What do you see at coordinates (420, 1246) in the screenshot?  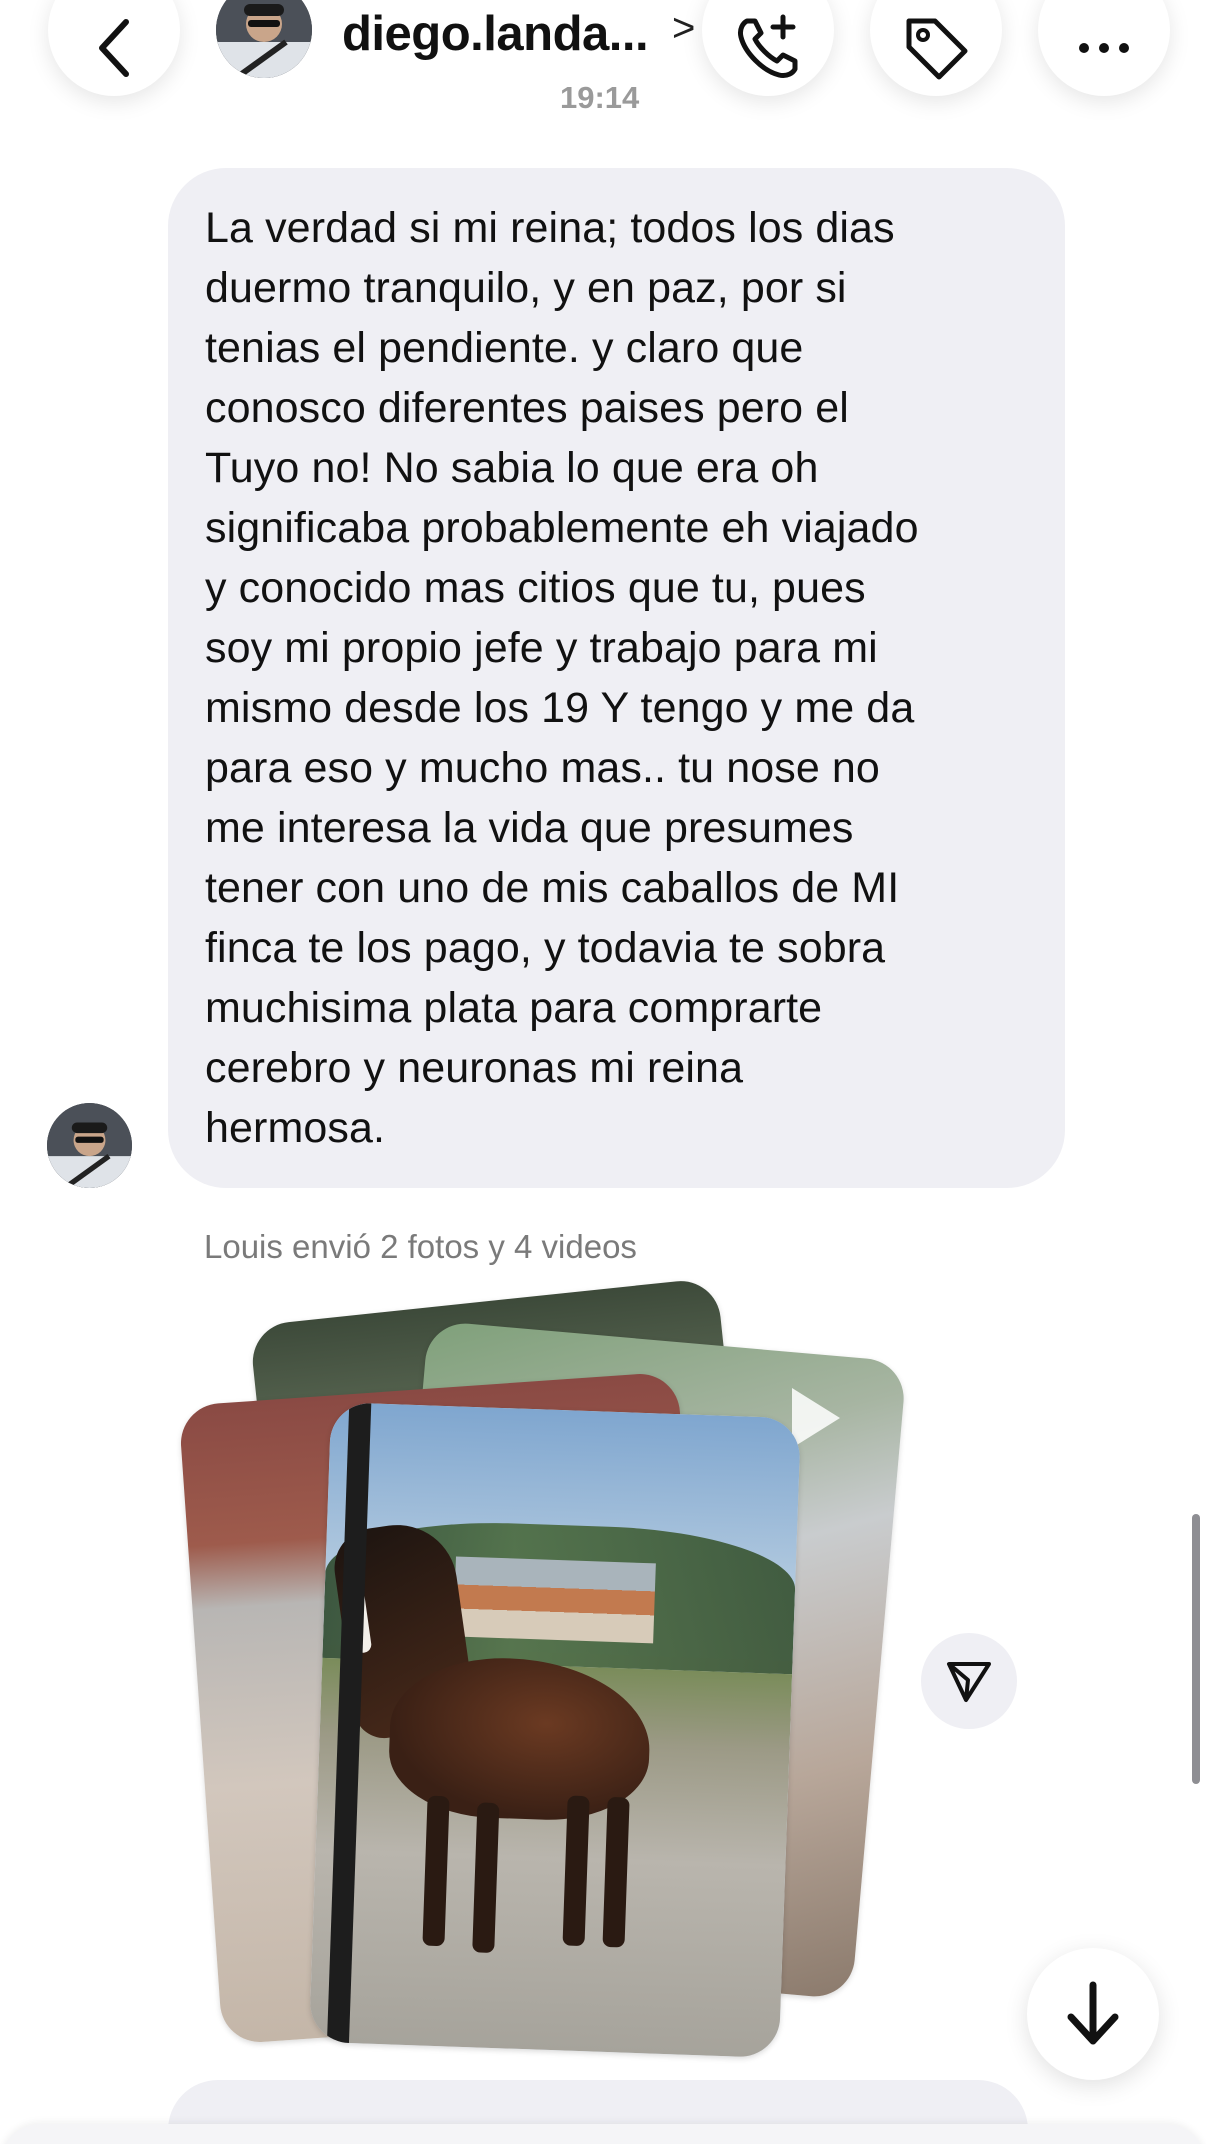 I see `media-sent-note: Louis envió 2 fotos y 4 videos` at bounding box center [420, 1246].